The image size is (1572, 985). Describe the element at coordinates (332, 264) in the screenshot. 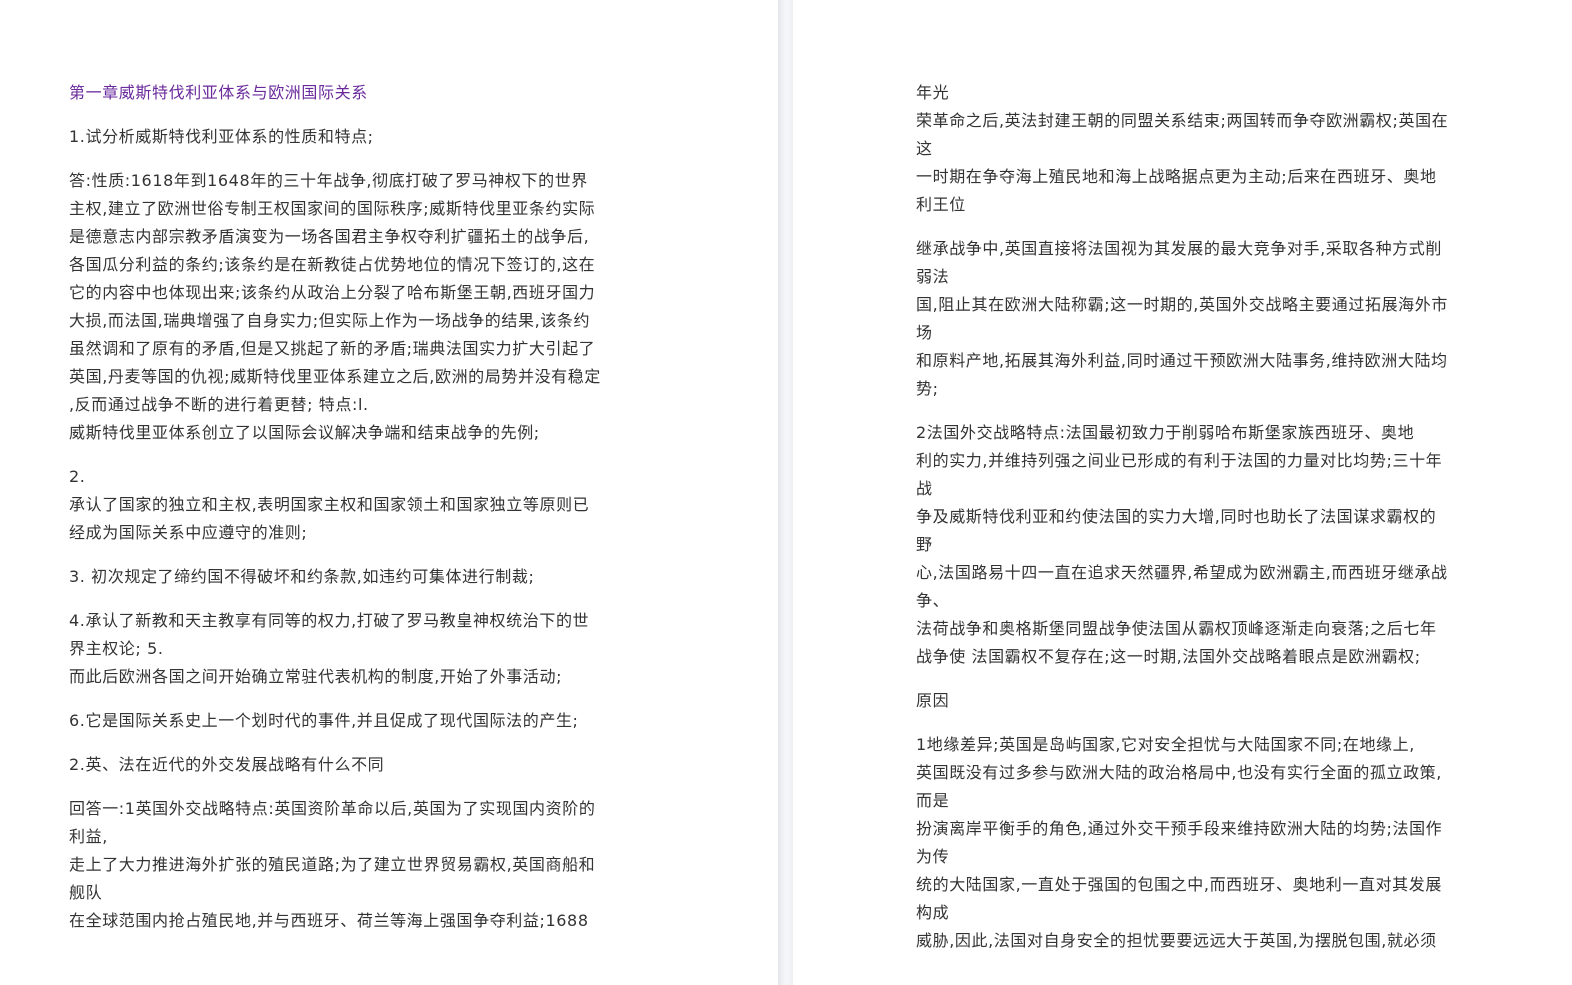

I see `text-line: 各国瓜分利益的条约;该条约是在新教徒占优势地位的情况下签订的,这在` at that location.